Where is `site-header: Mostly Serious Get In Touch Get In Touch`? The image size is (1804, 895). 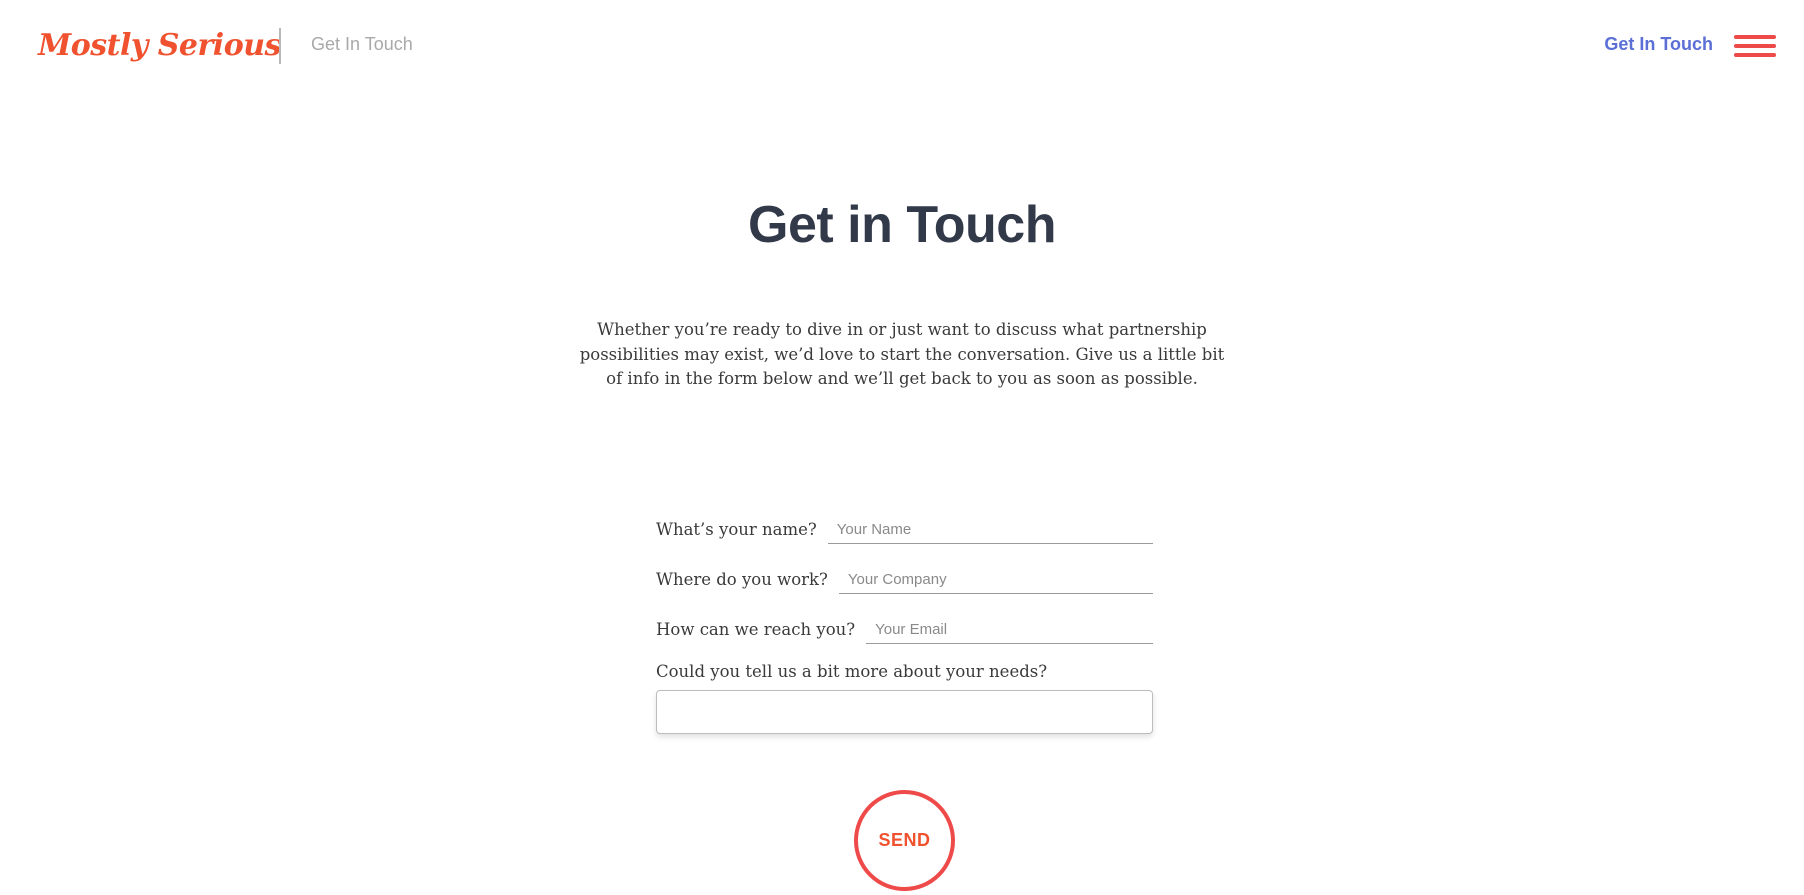 site-header: Mostly Serious Get In Touch Get In Touch is located at coordinates (902, 46).